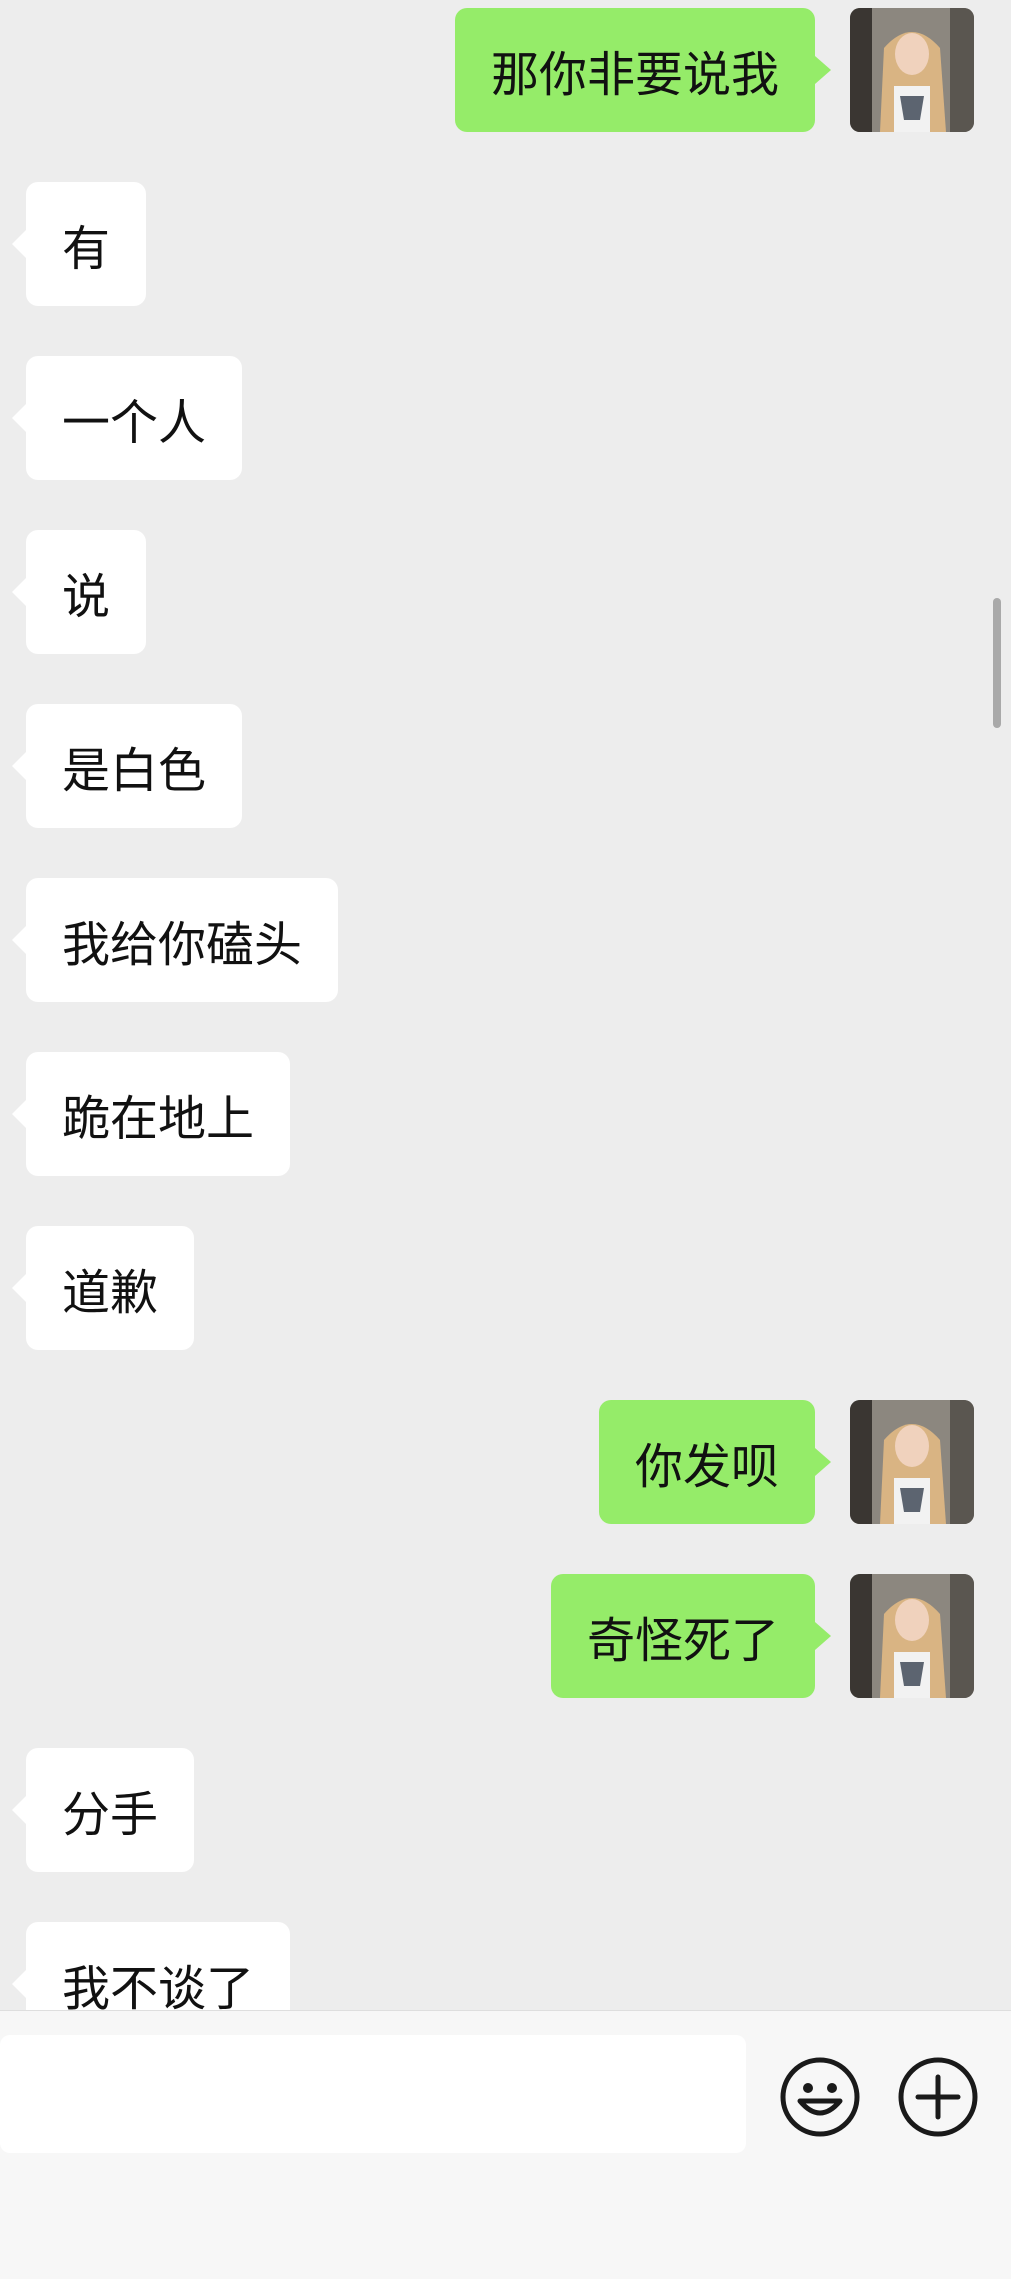 The width and height of the screenshot is (1011, 2279). I want to click on outgoing-message-bubble: 你发呗, so click(715, 1462).